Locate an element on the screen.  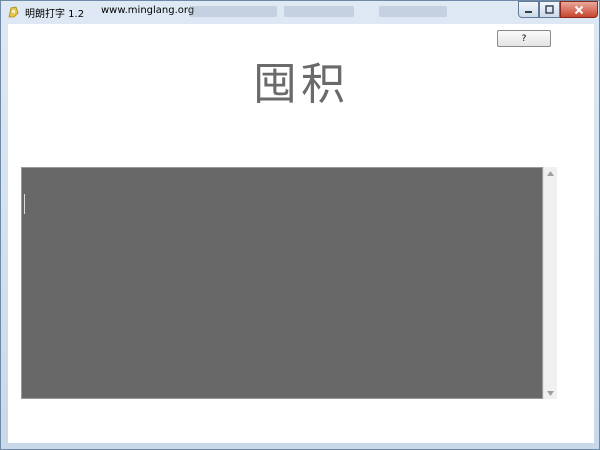
close-button is located at coordinates (579, 9).